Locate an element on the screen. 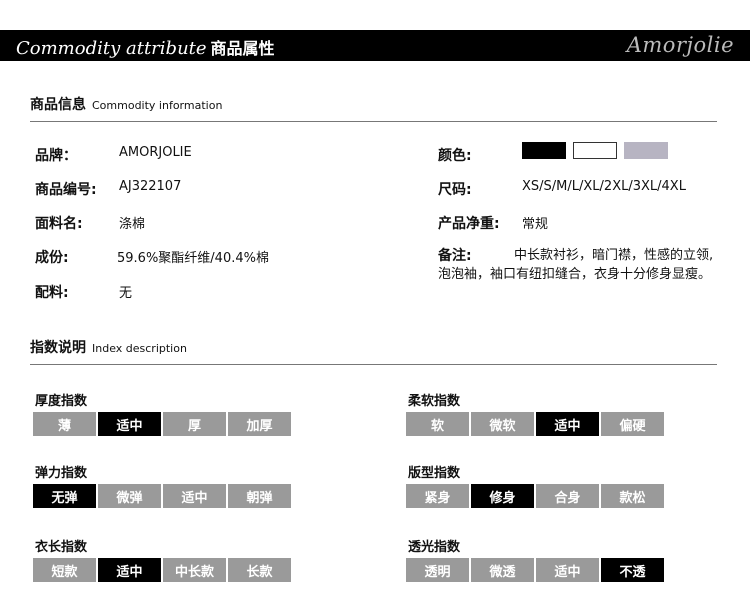 Image resolution: width=750 pixels, height=610 pixels. index-heading: 指数说明 Index description is located at coordinates (108, 347).